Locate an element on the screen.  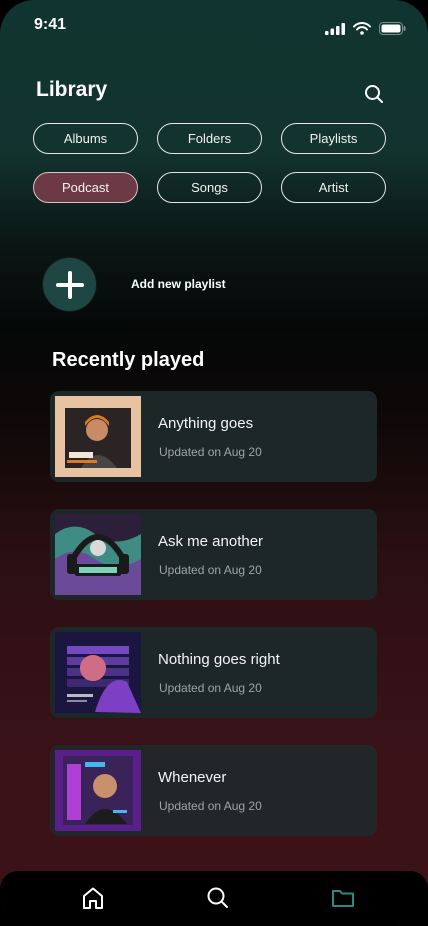
signal-icon is located at coordinates (335, 28).